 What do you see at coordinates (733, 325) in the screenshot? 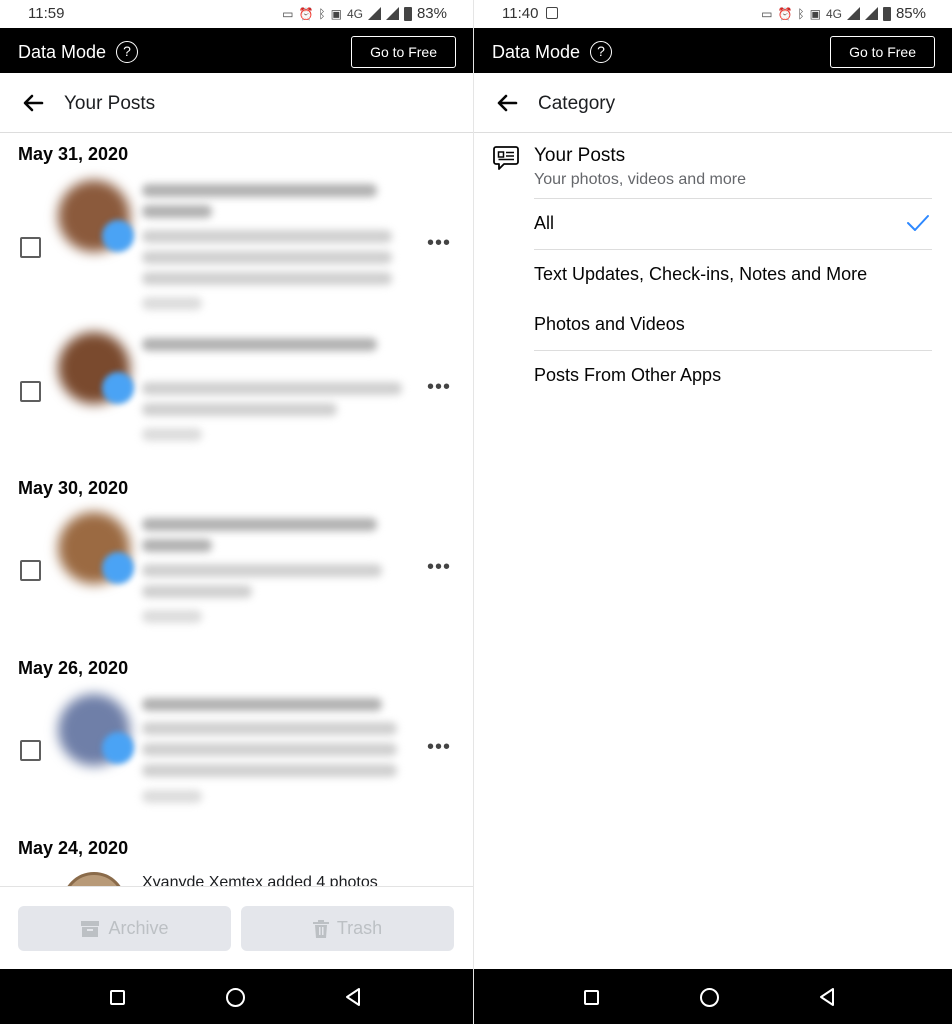
I see `option-photos-videos: Photos and Videos` at bounding box center [733, 325].